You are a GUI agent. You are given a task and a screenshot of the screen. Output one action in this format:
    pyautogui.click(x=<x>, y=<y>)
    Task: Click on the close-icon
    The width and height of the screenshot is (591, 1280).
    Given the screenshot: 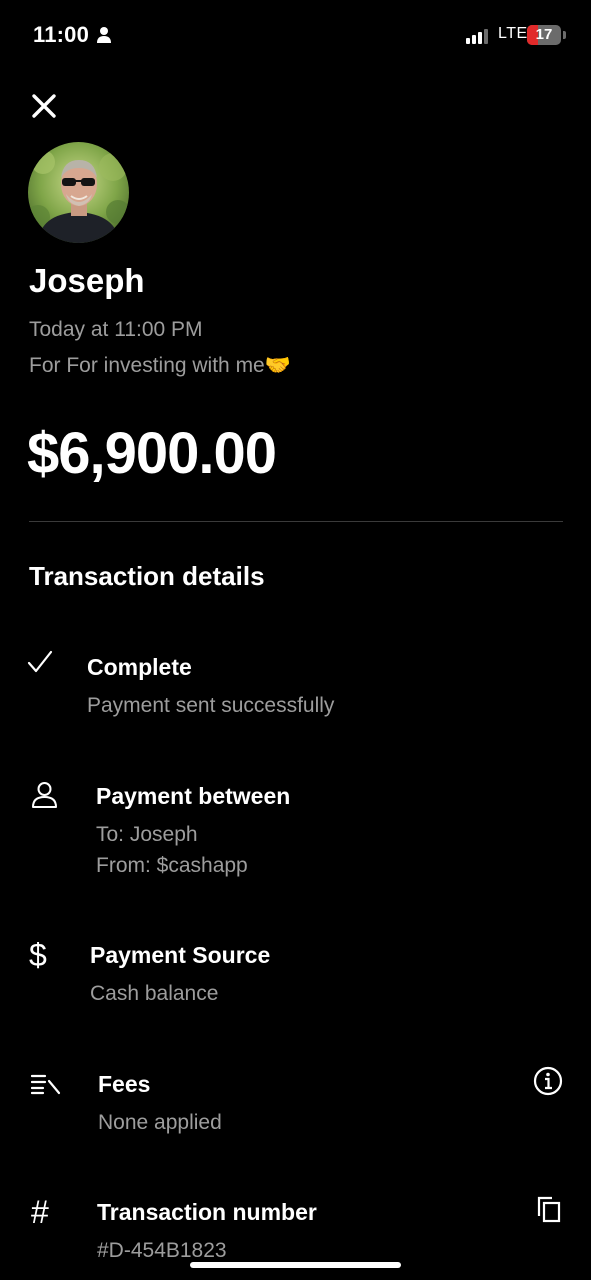 What is the action you would take?
    pyautogui.click(x=44, y=106)
    